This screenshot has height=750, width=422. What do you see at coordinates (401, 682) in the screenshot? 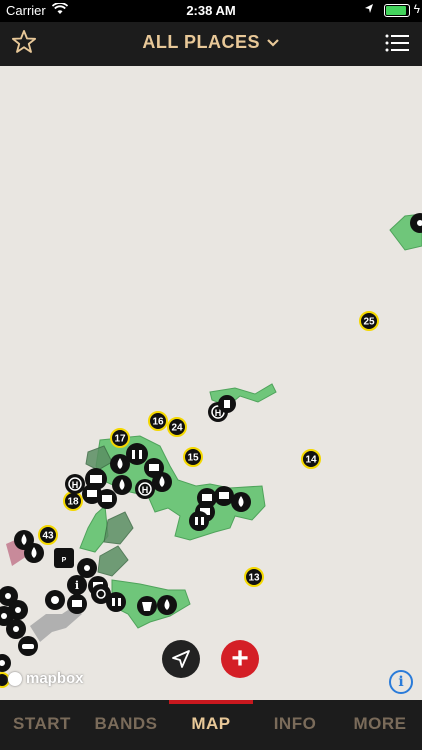
I see `map-info-icon: i` at bounding box center [401, 682].